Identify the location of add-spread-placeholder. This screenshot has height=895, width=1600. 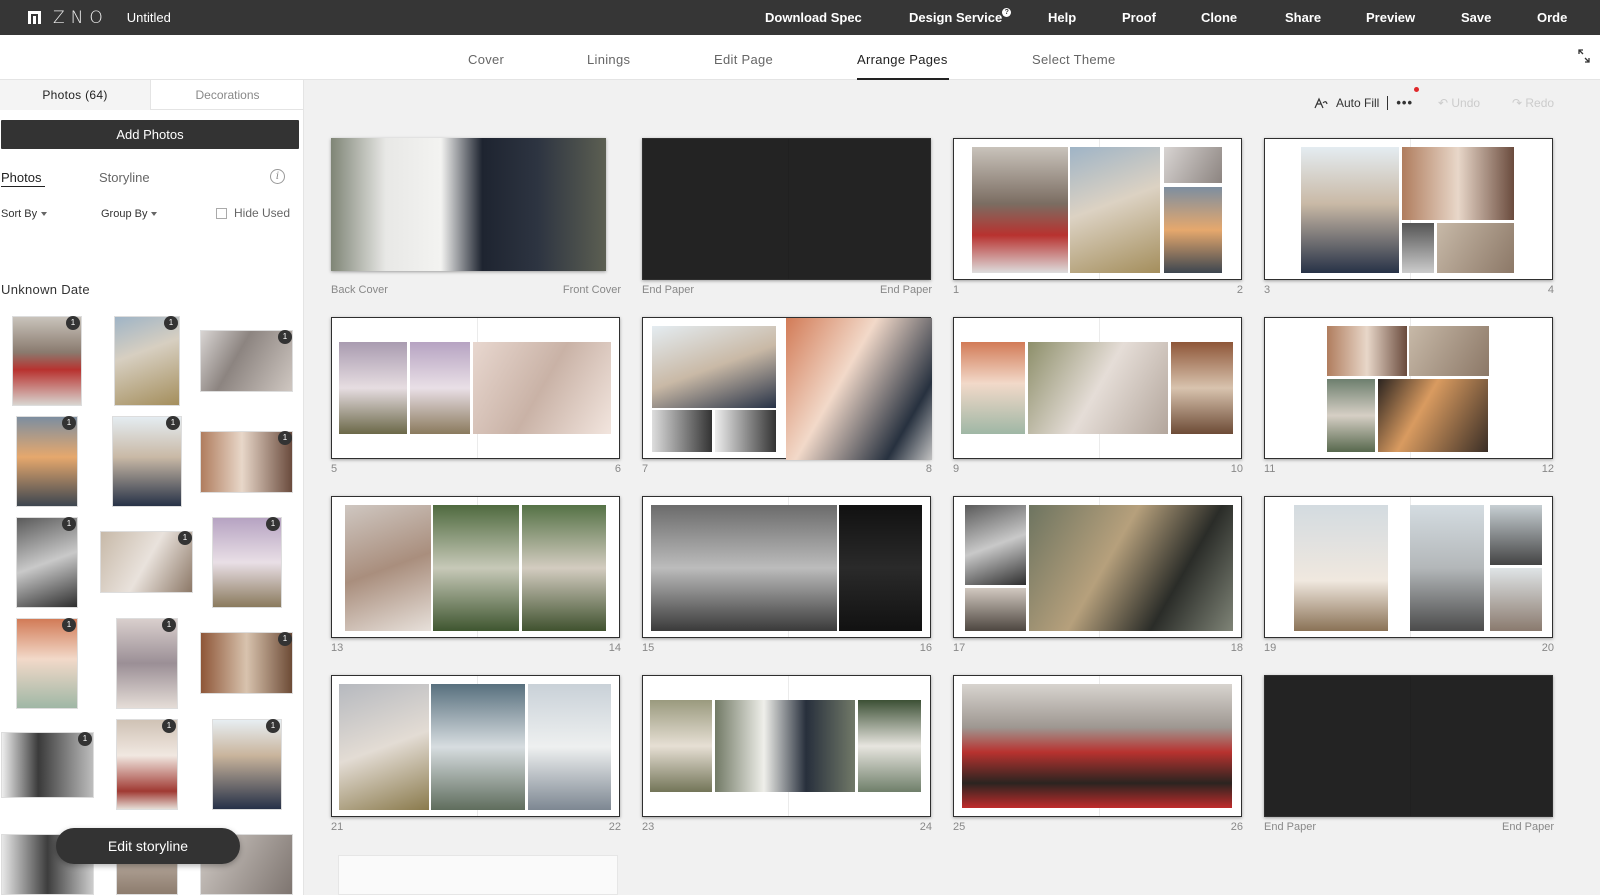
(478, 875).